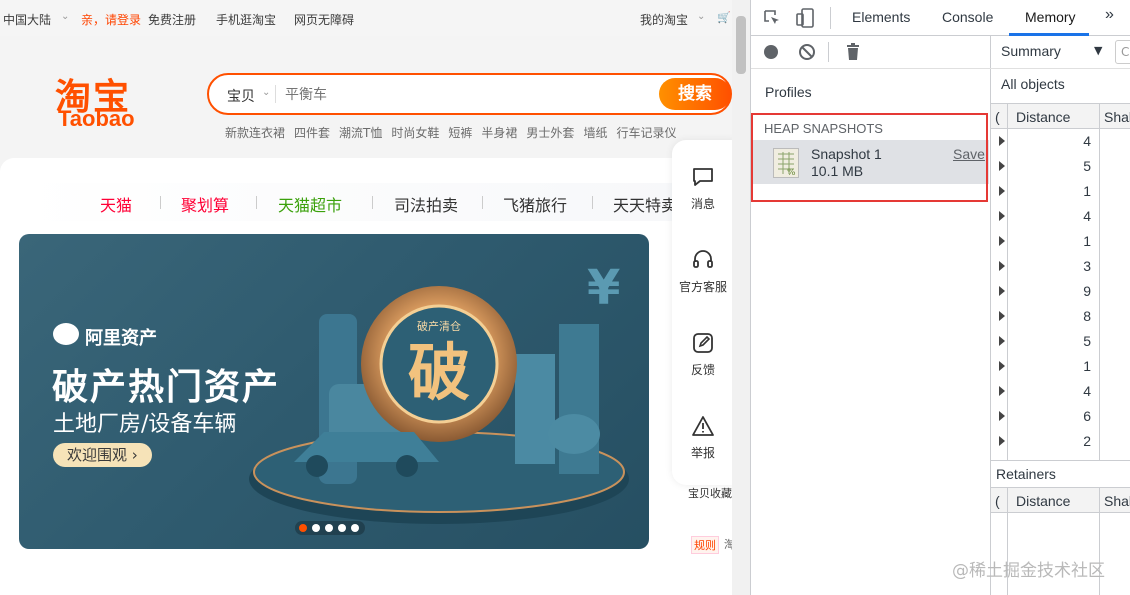  Describe the element at coordinates (550, 133) in the screenshot. I see `hot-word-link: 男士外套` at that location.